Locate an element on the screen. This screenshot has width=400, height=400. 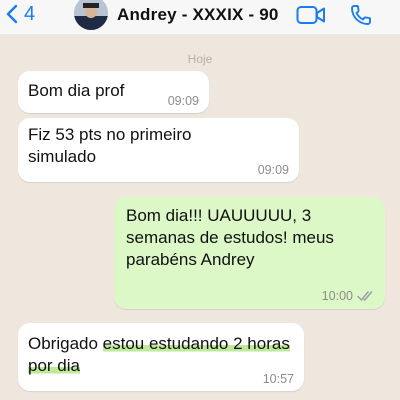
phone-call-button is located at coordinates (361, 17).